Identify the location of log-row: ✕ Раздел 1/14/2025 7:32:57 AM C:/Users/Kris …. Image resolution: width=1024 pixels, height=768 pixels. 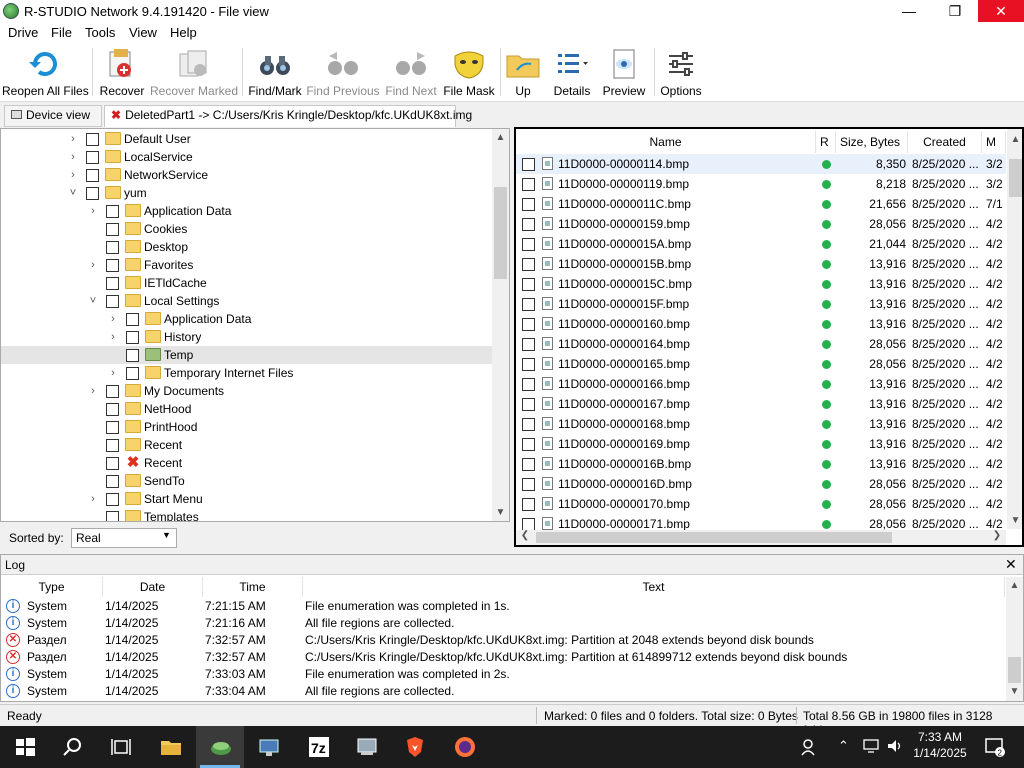
(503, 657).